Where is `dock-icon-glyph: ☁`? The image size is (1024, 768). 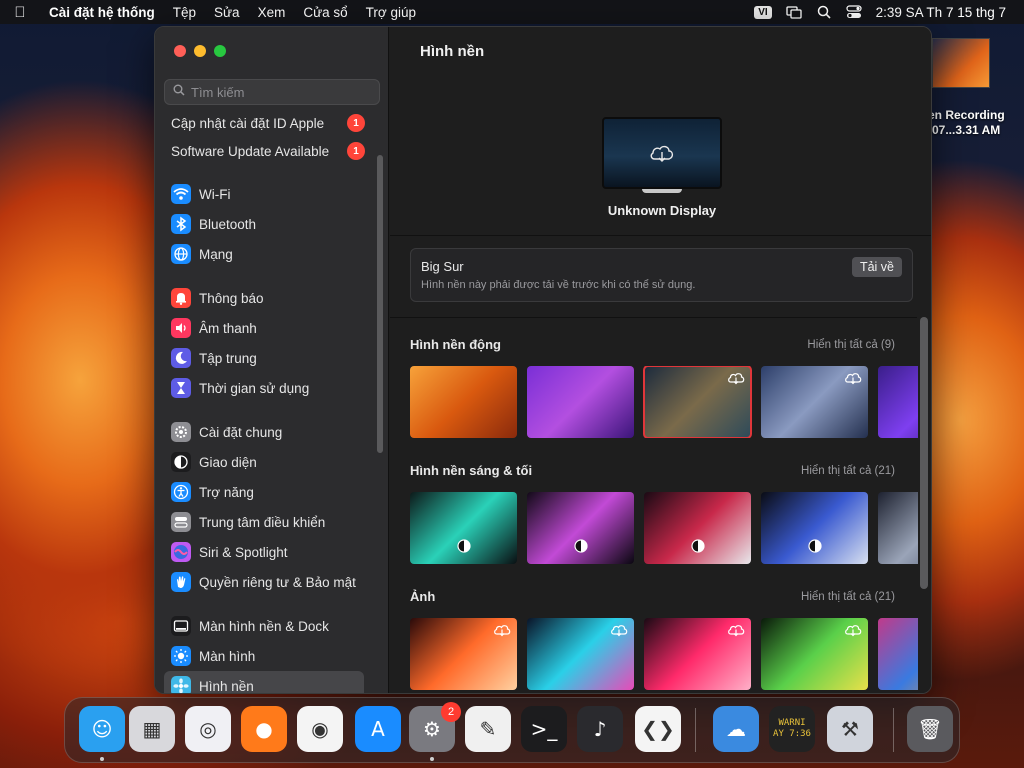 dock-icon-glyph: ☁ is located at coordinates (736, 729).